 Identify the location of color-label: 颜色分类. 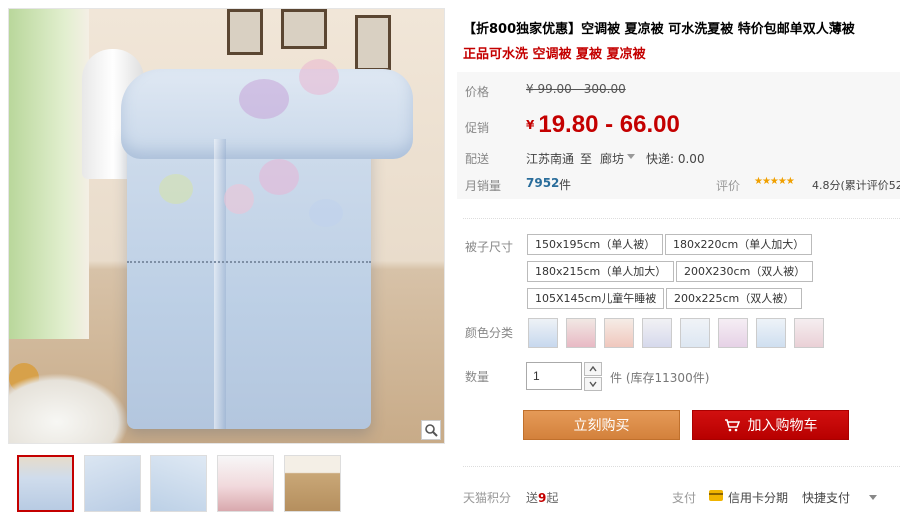
(489, 333).